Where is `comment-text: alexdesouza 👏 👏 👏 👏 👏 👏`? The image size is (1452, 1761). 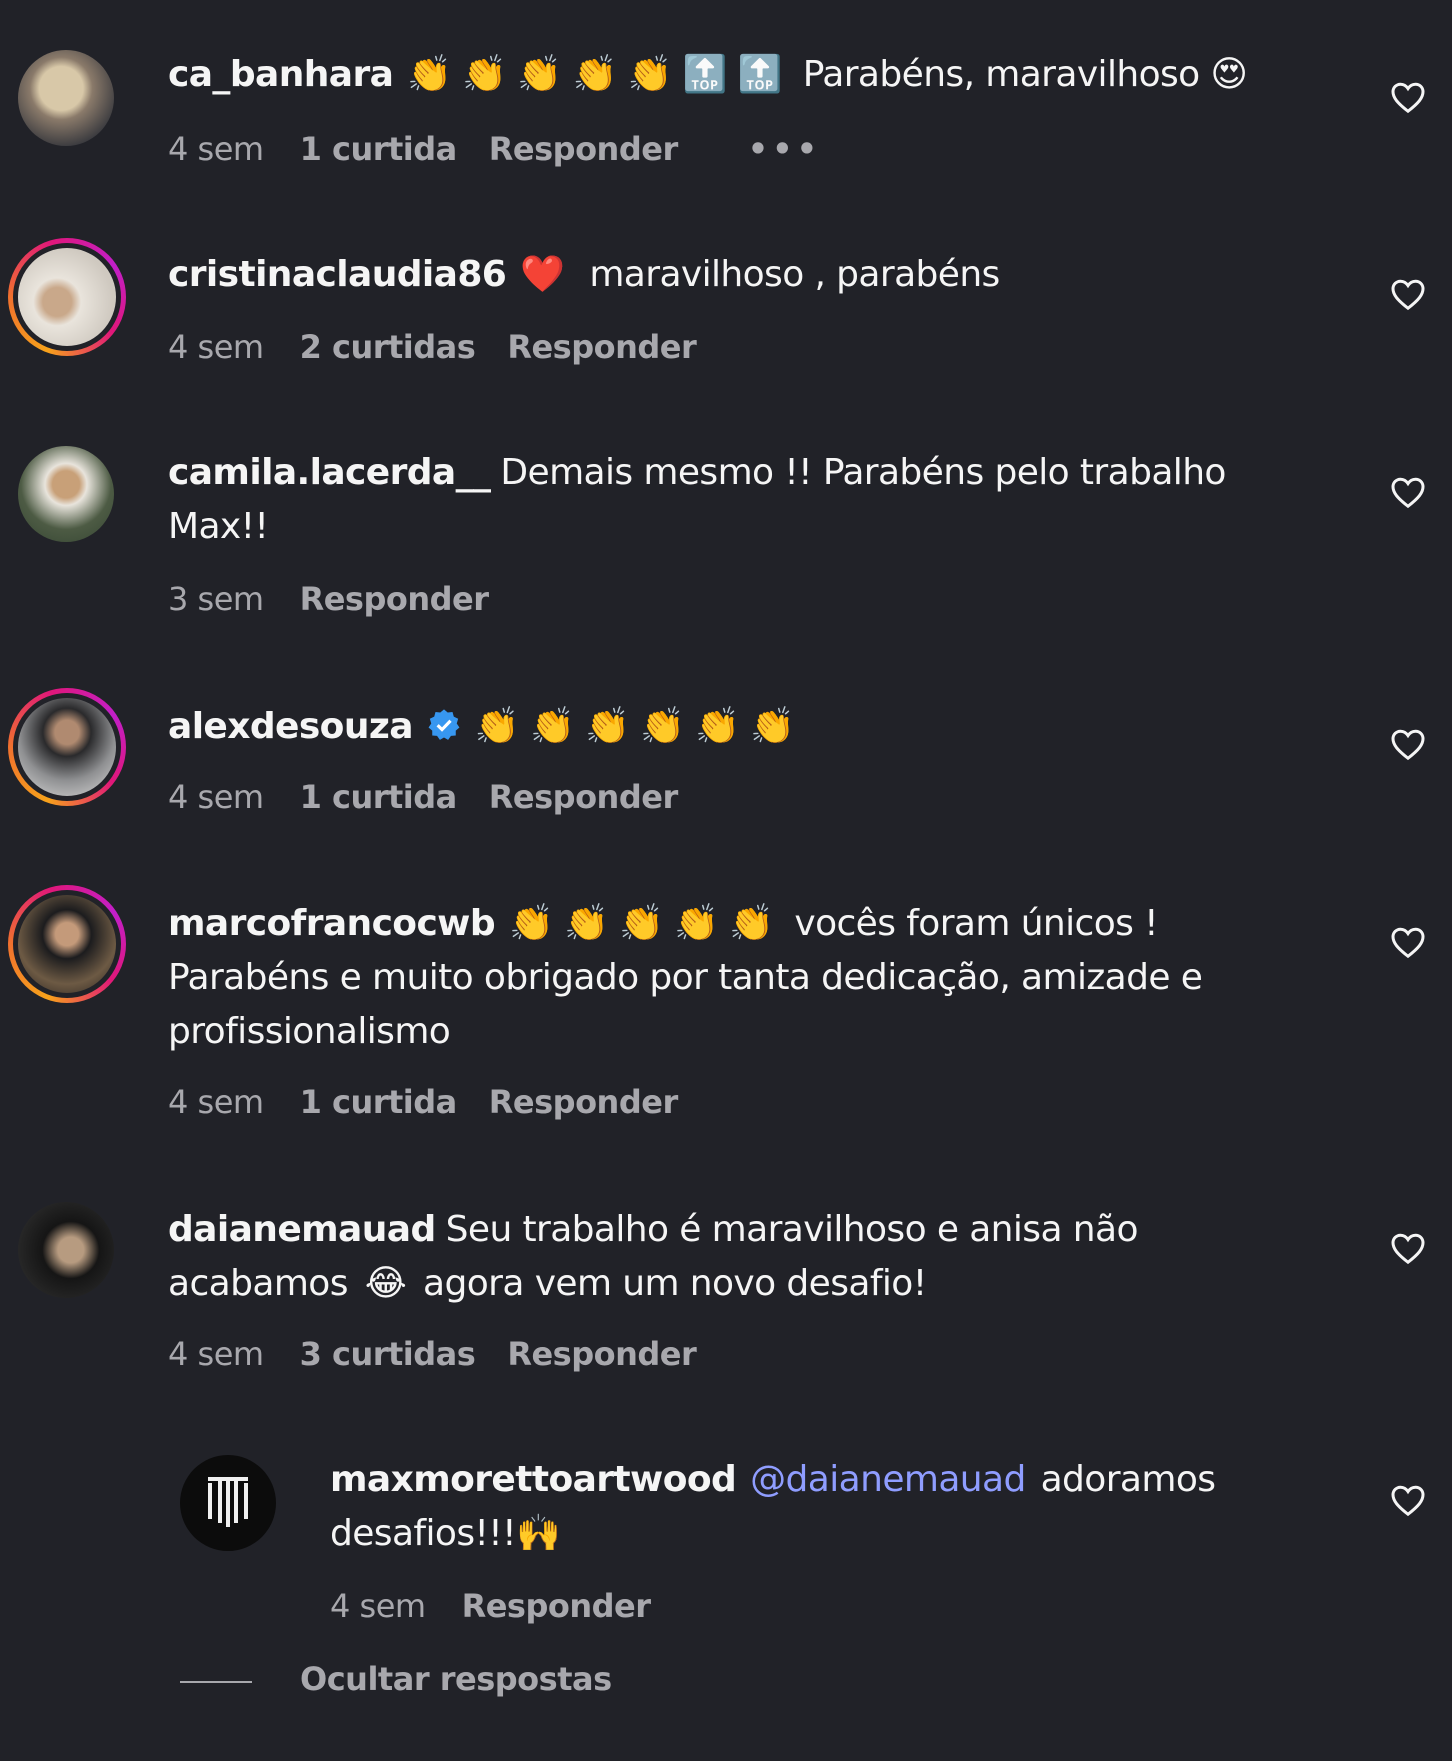
comment-text: alexdesouza 👏 👏 👏 👏 👏 👏 is located at coordinates (735, 727).